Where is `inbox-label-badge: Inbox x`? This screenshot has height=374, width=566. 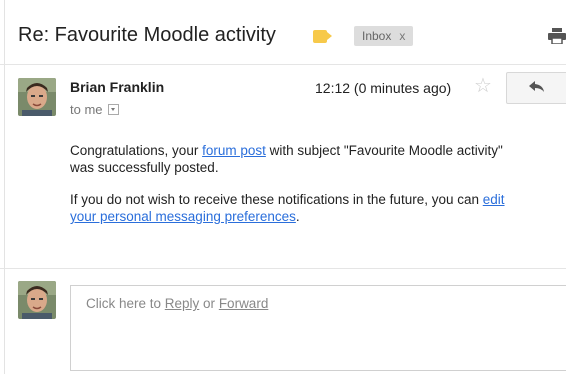
inbox-label-badge: Inbox x is located at coordinates (384, 36).